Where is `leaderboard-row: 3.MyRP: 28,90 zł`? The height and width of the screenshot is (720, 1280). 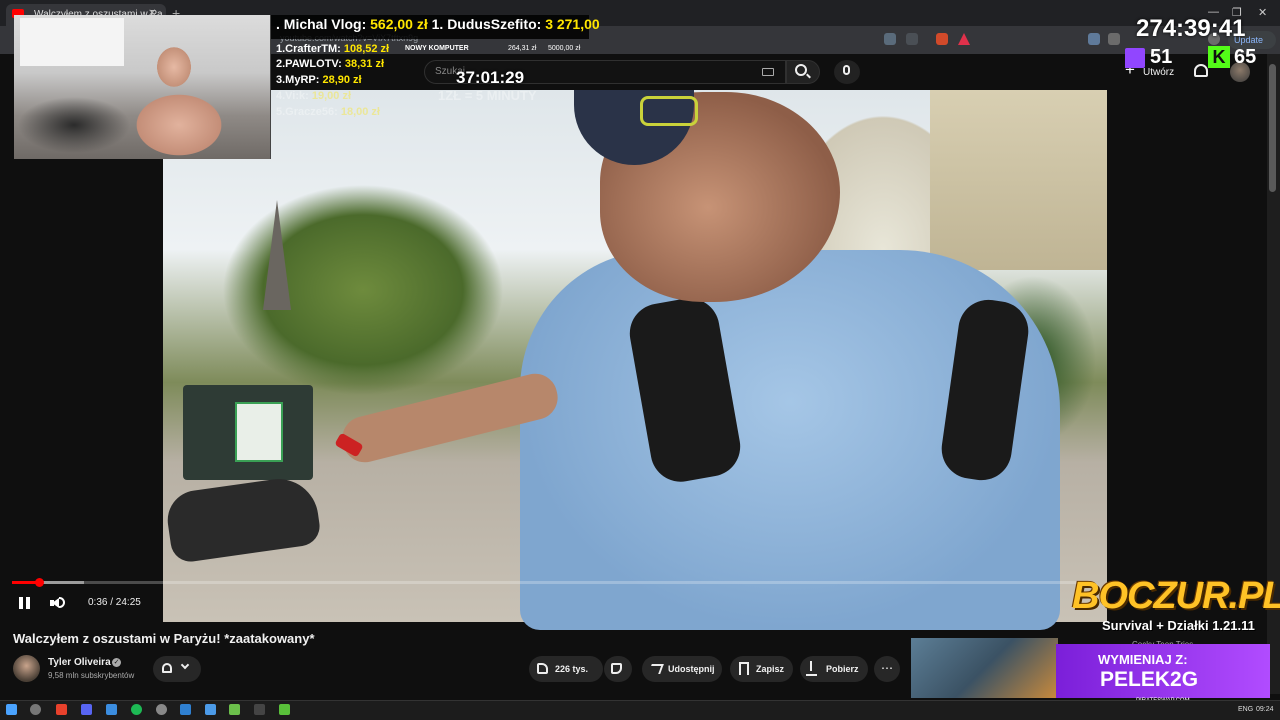 leaderboard-row: 3.MyRP: 28,90 zł is located at coordinates (319, 80).